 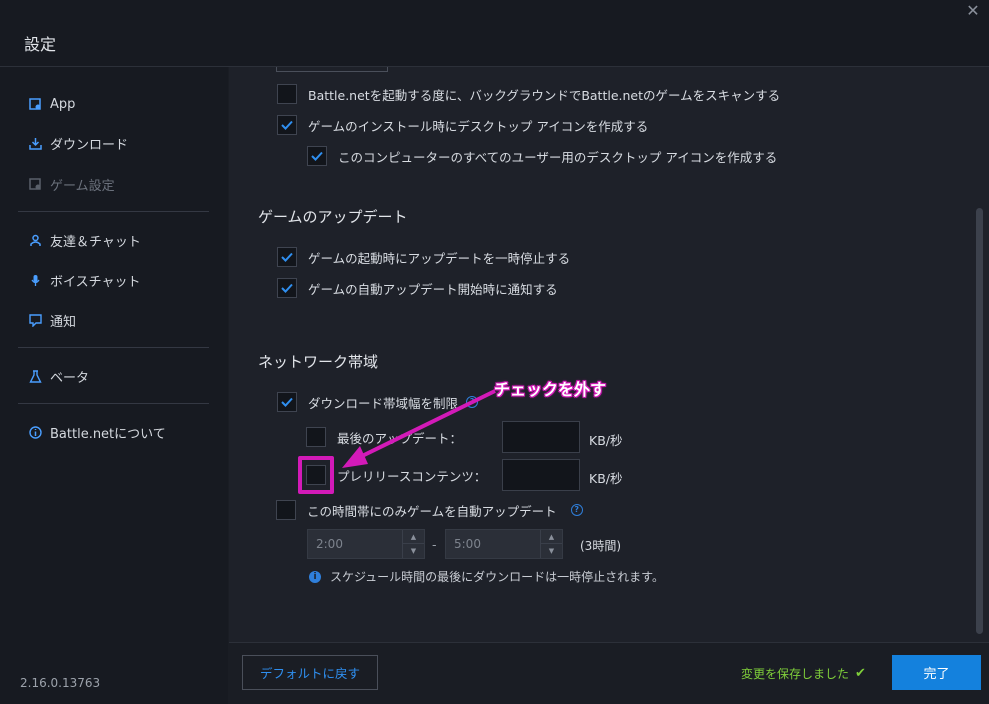 I want to click on microphone-icon, so click(x=35, y=280).